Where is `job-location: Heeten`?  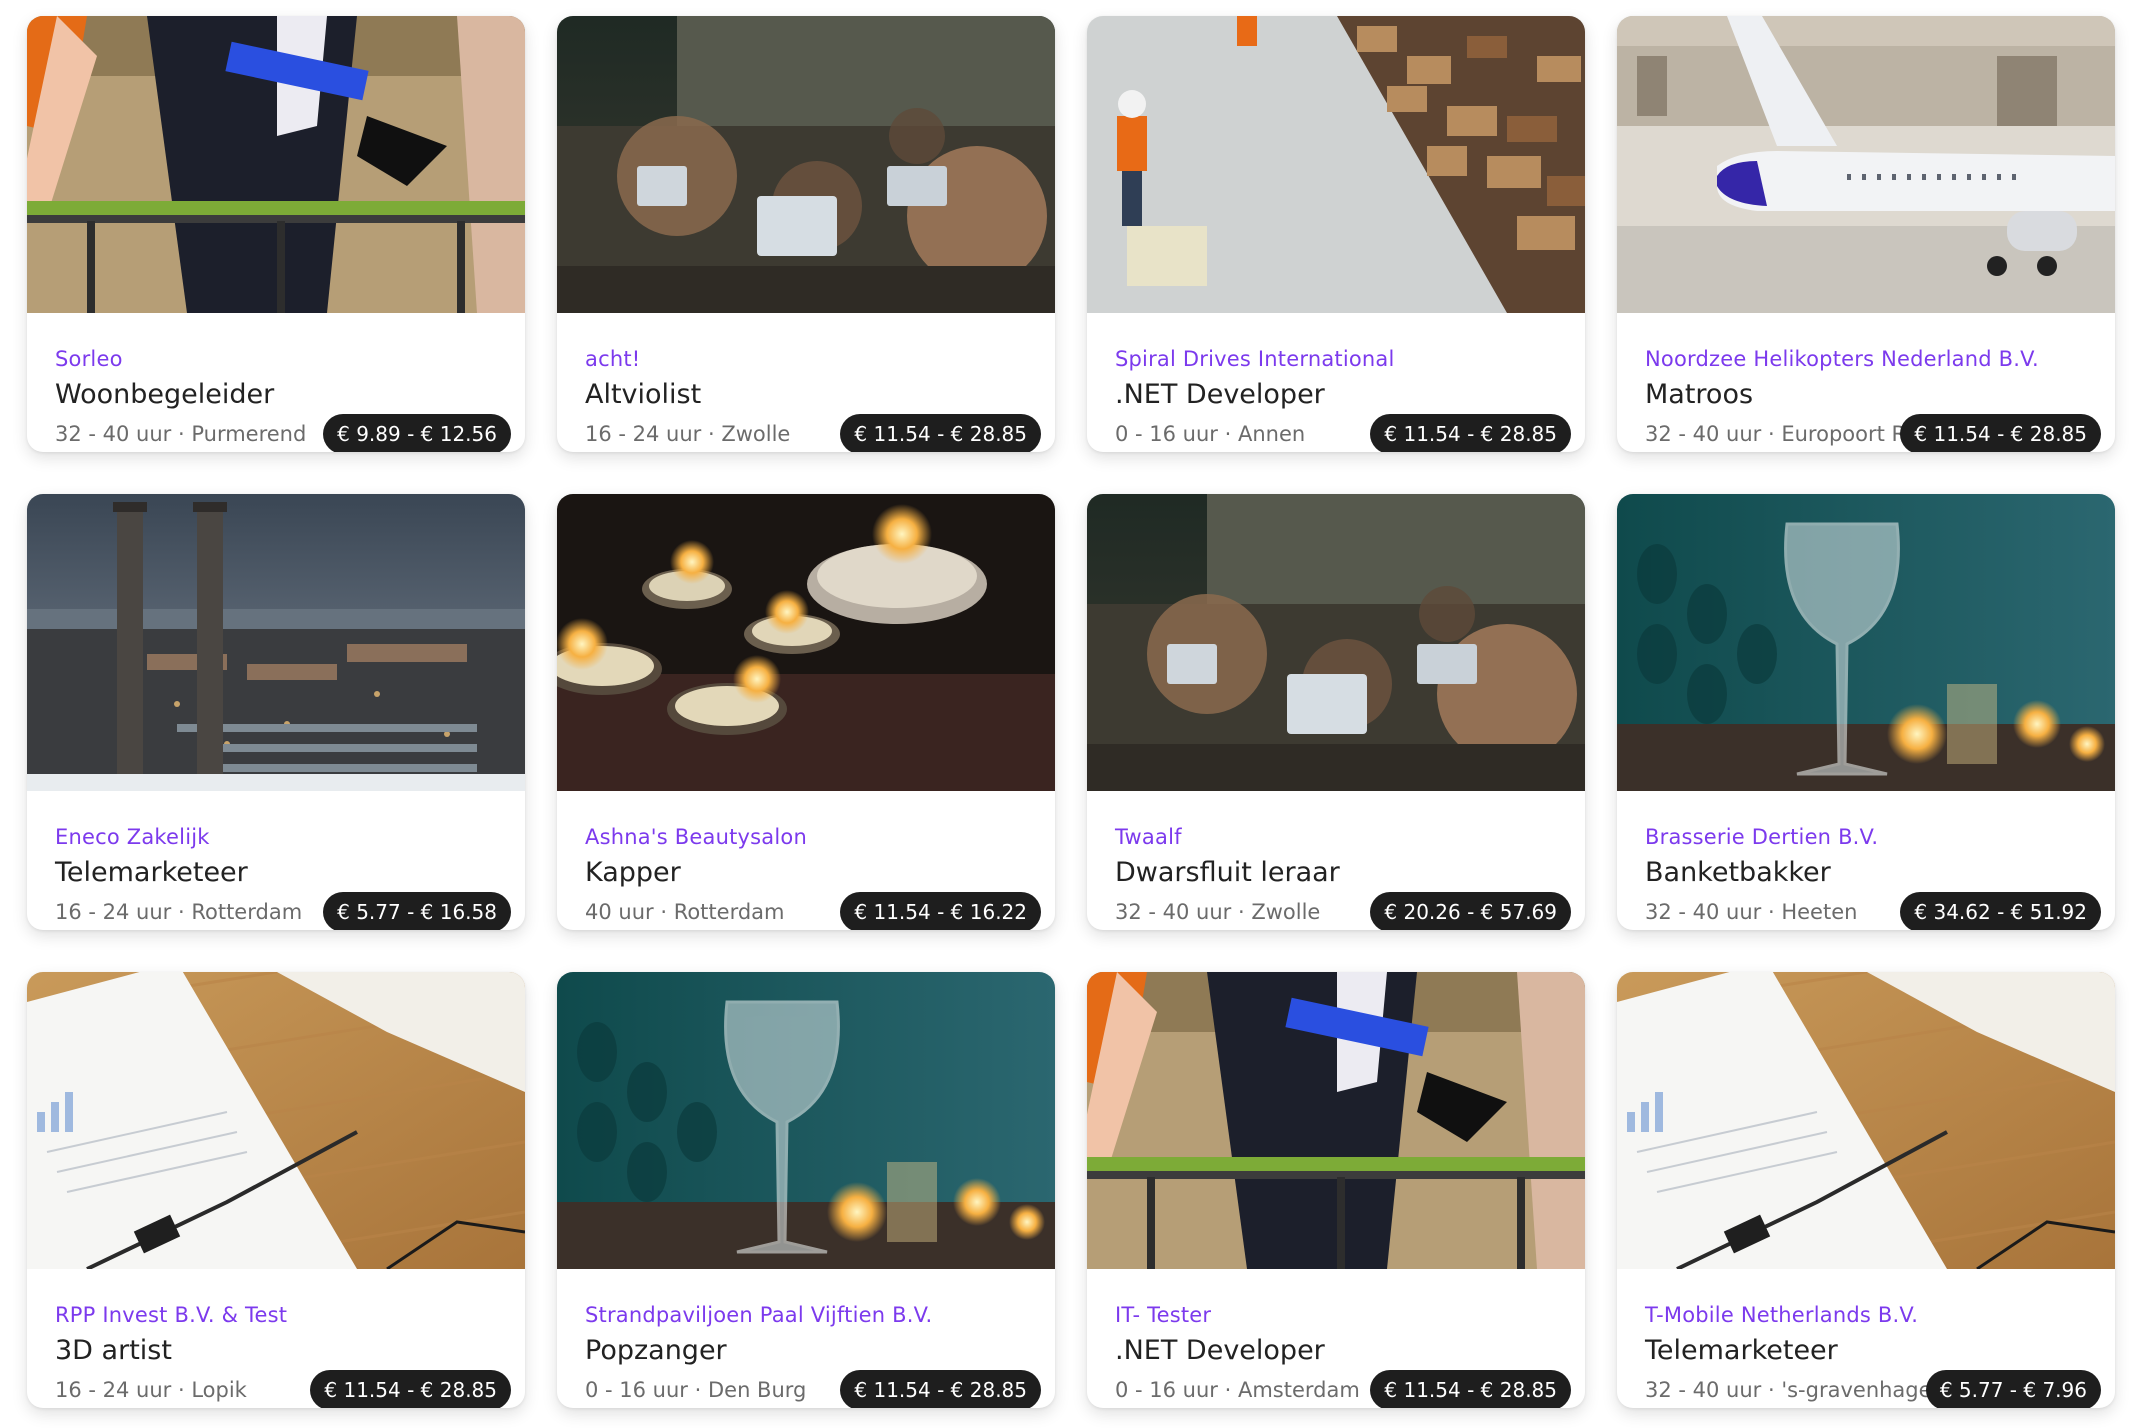 job-location: Heeten is located at coordinates (1819, 912).